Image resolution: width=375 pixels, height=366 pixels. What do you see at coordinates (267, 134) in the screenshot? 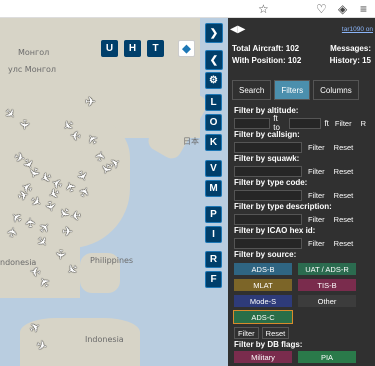
I see `callsign-filter-title: Filter by callsign:` at bounding box center [267, 134].